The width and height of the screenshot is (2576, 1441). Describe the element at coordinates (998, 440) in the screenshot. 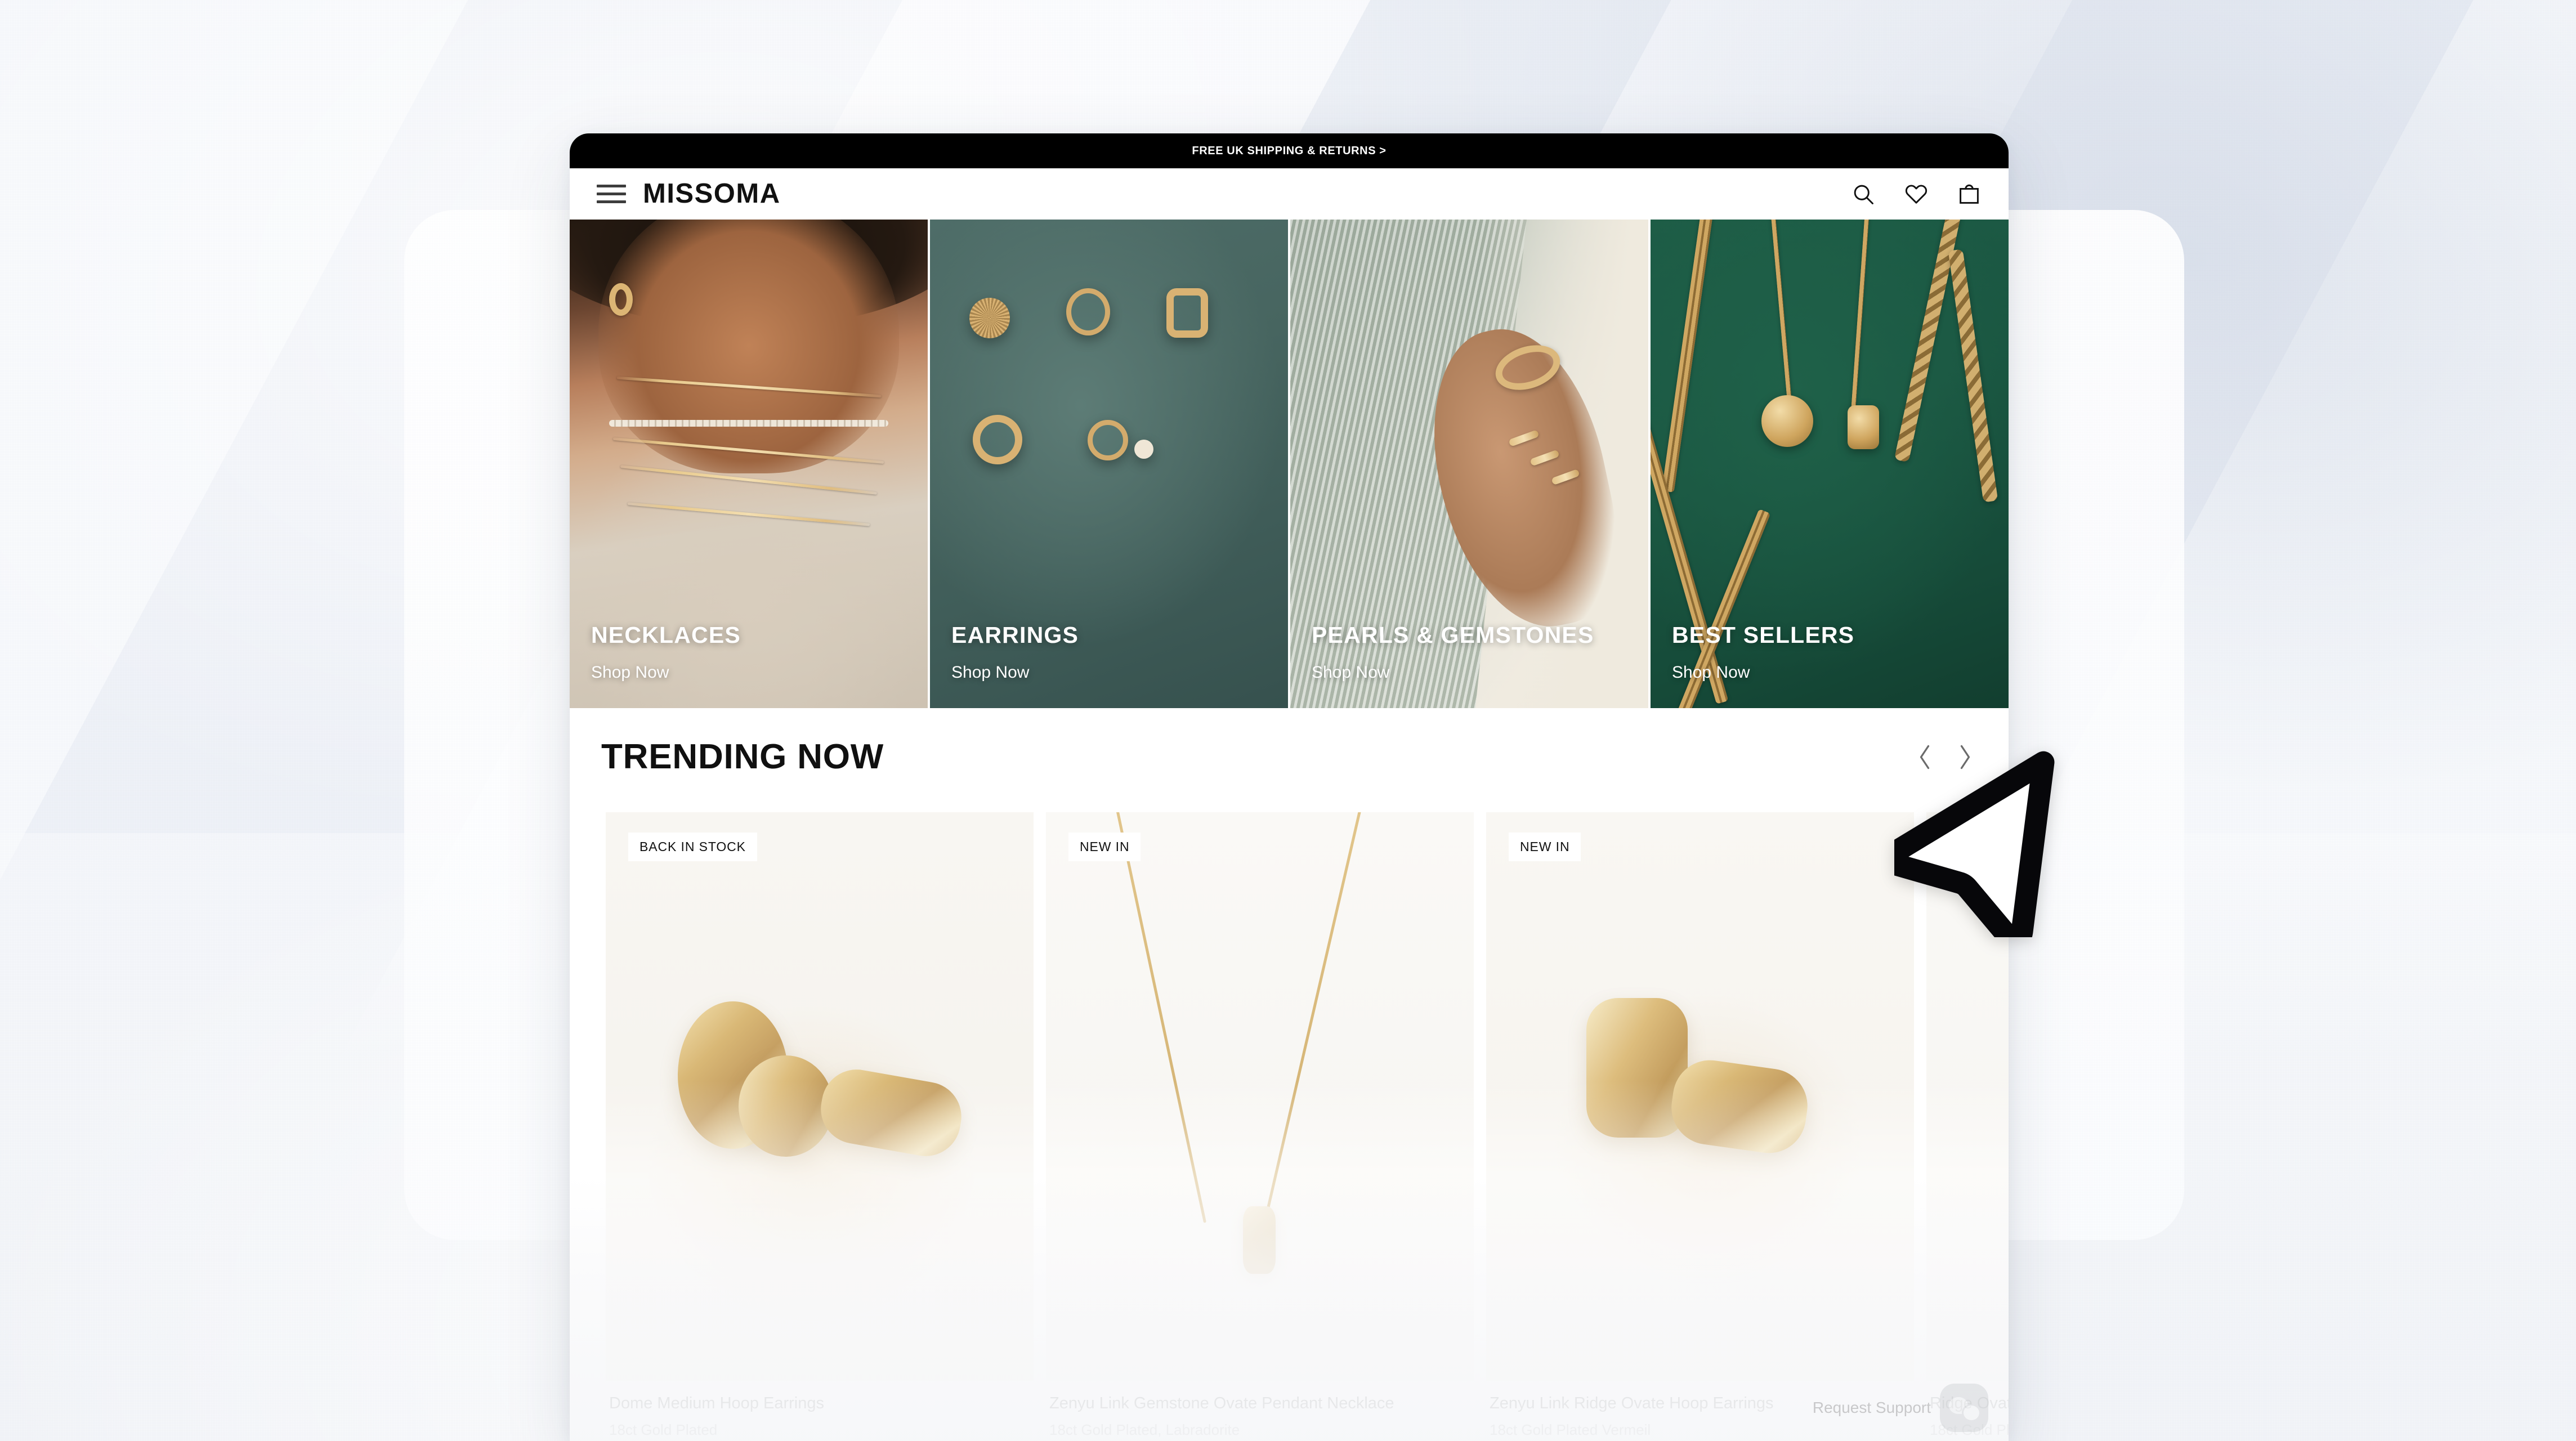

I see `chunky-hoop` at that location.